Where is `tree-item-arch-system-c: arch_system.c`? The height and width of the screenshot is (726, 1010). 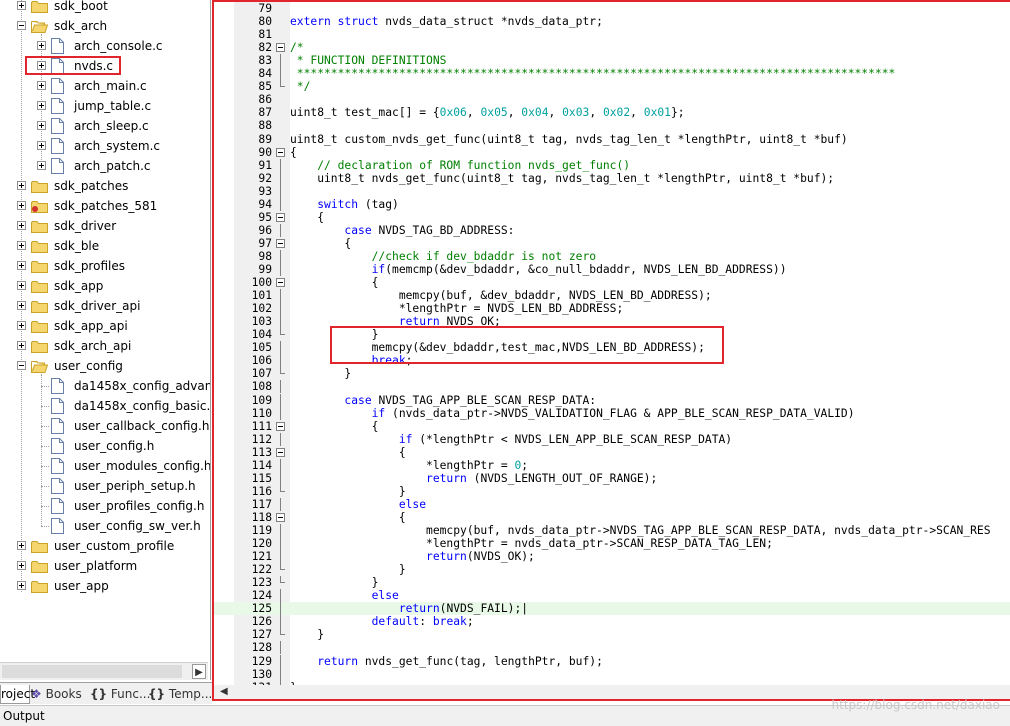 tree-item-arch-system-c: arch_system.c is located at coordinates (104, 146).